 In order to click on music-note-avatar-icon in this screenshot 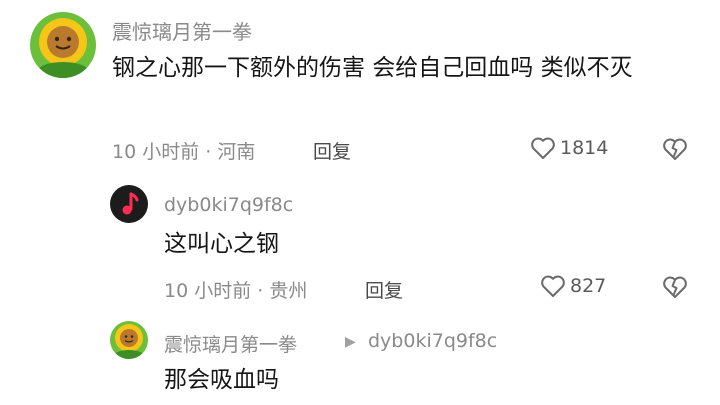, I will do `click(129, 204)`.